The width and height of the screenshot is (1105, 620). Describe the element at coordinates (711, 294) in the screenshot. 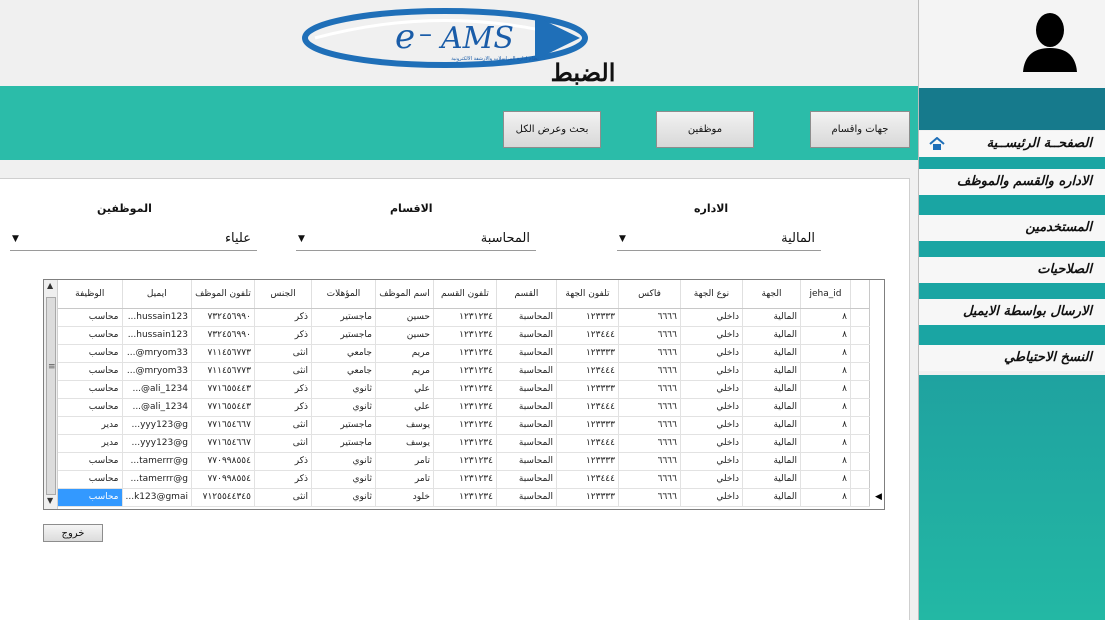

I see `column-header: نوع الجهة` at that location.